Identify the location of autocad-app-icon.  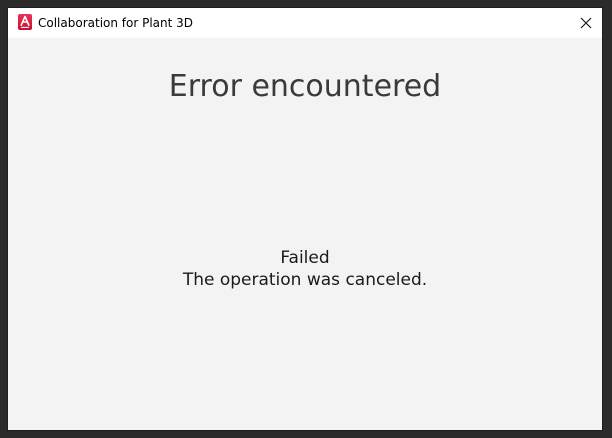
(25, 22).